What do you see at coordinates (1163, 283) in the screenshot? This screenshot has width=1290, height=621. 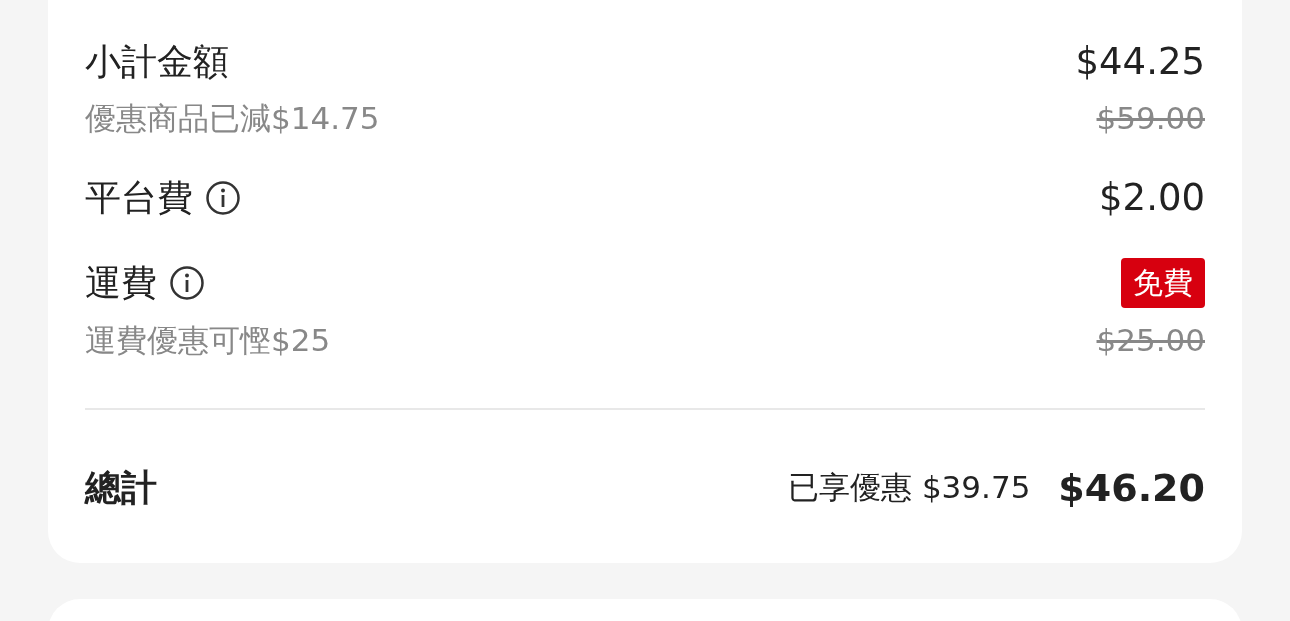 I see `free-badge: 免費` at bounding box center [1163, 283].